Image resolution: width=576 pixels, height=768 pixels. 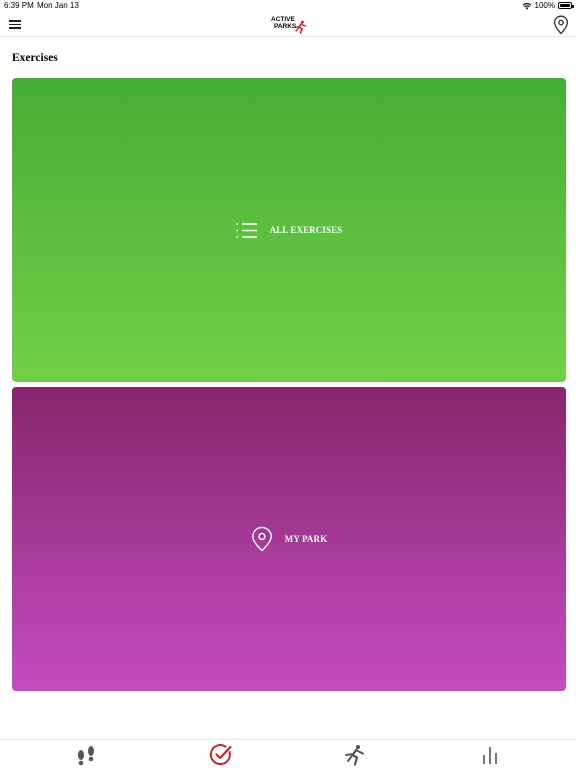 I want to click on navigation-bar: ACTIVE PARKS, so click(x=288, y=24).